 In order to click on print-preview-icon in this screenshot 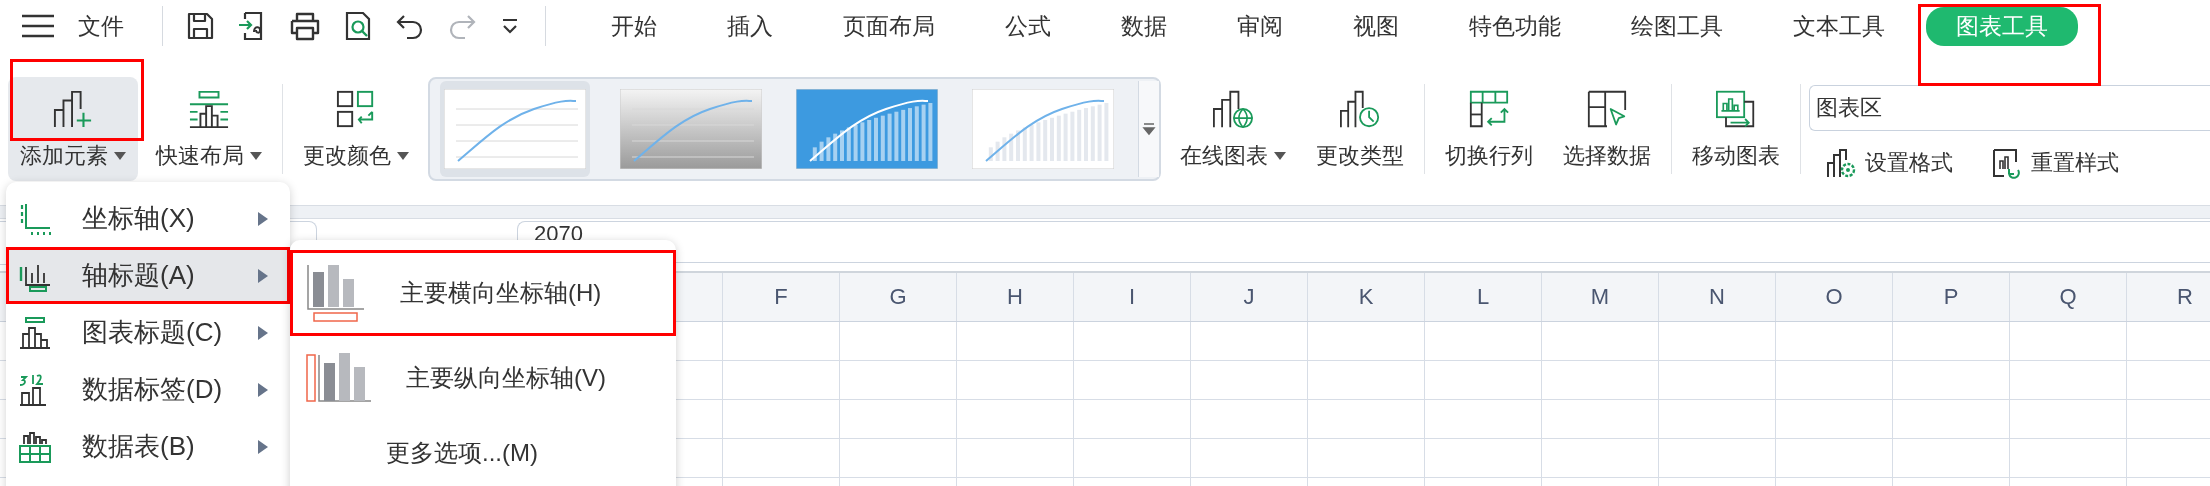, I will do `click(358, 26)`.